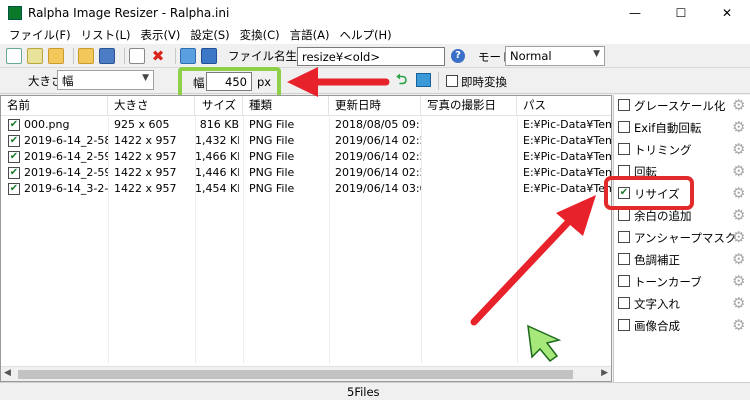 This screenshot has width=750, height=400. I want to click on step-unsharp-mask: アンシャープマスク ⚙, so click(682, 238).